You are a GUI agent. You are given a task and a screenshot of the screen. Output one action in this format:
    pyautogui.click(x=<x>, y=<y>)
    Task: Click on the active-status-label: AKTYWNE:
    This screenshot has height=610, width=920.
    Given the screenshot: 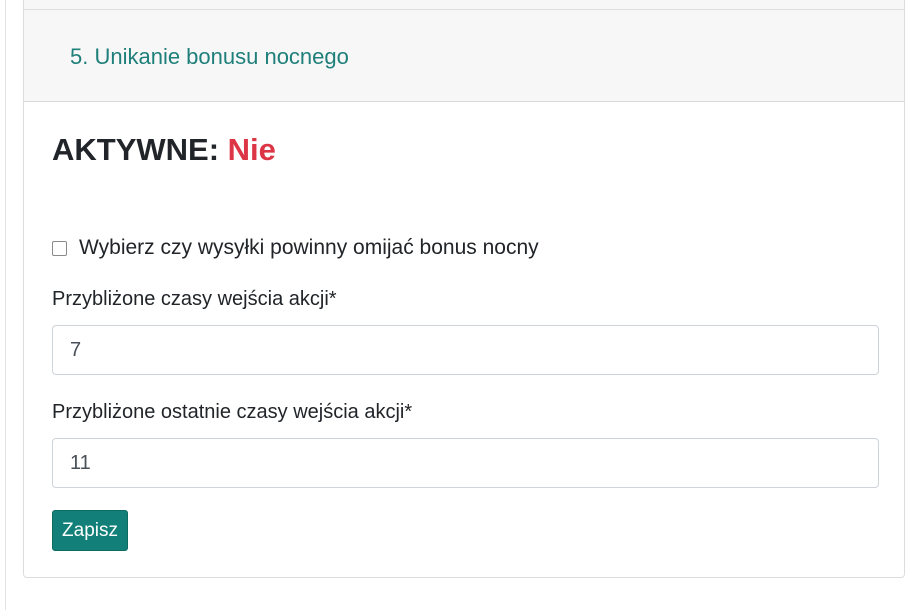 What is the action you would take?
    pyautogui.click(x=136, y=149)
    